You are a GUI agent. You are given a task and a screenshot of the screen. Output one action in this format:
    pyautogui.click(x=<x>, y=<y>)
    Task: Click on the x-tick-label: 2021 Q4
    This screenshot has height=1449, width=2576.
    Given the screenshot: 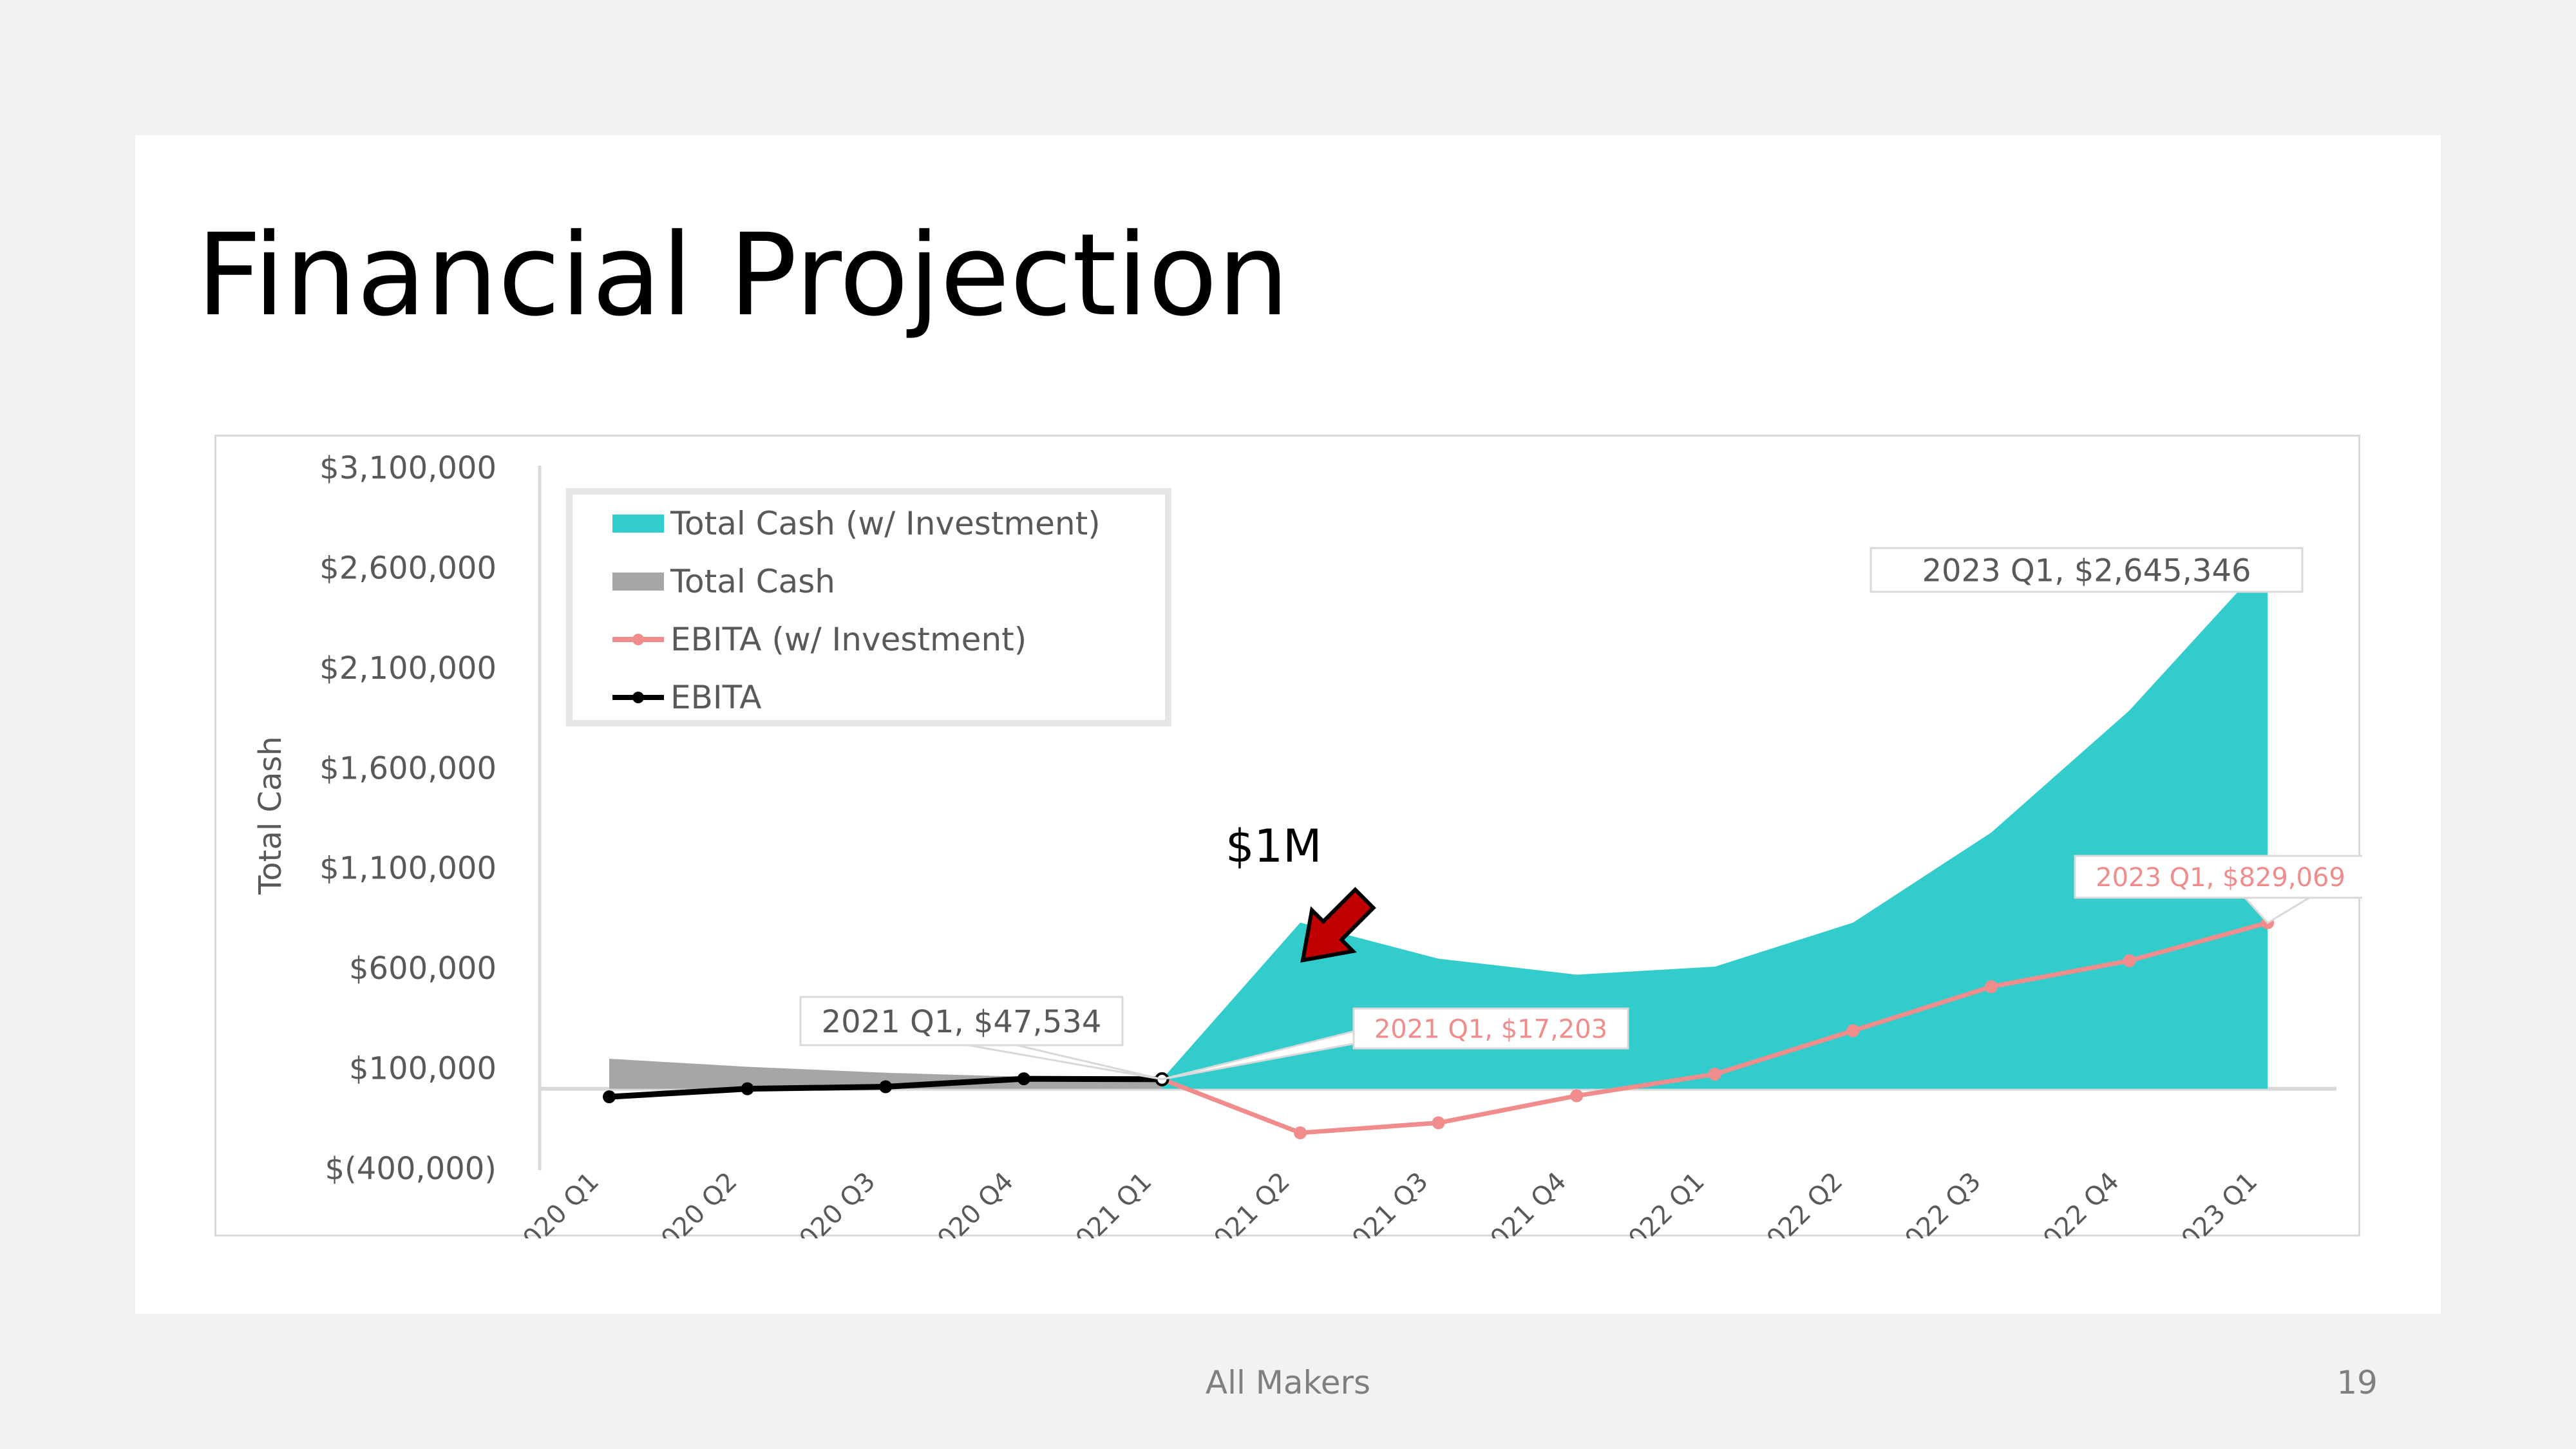 What is the action you would take?
    pyautogui.click(x=1523, y=1202)
    